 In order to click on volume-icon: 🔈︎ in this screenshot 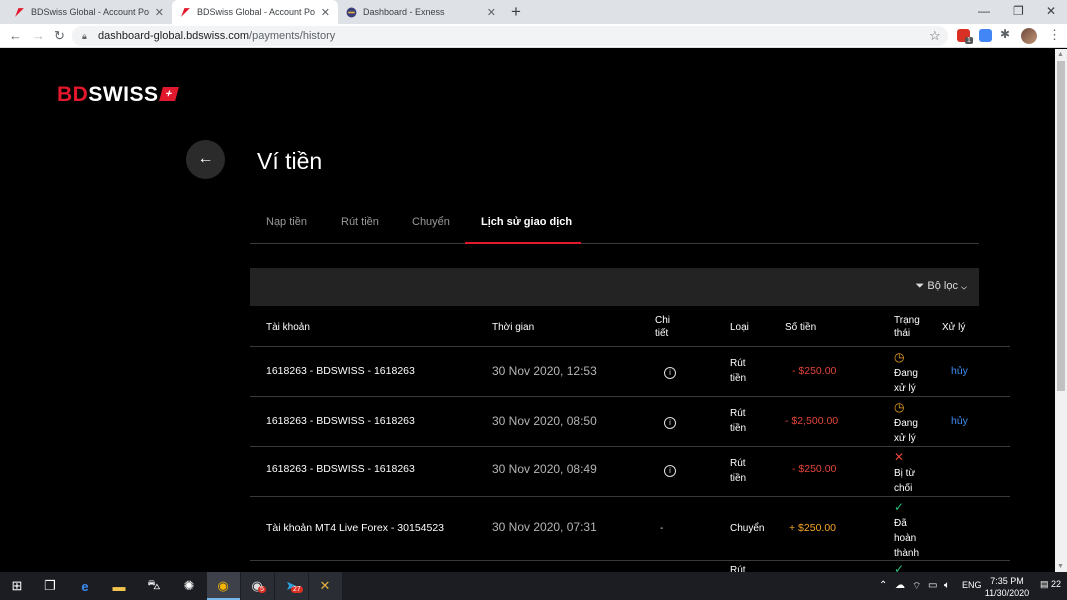, I will do `click(947, 585)`.